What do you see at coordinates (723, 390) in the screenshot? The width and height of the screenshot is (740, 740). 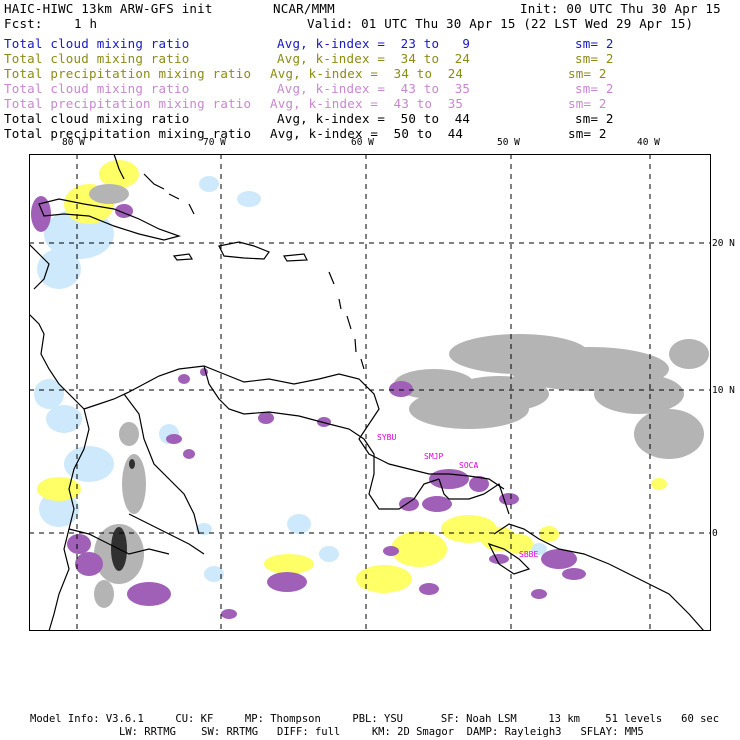 I see `lat-label: 10 N` at bounding box center [723, 390].